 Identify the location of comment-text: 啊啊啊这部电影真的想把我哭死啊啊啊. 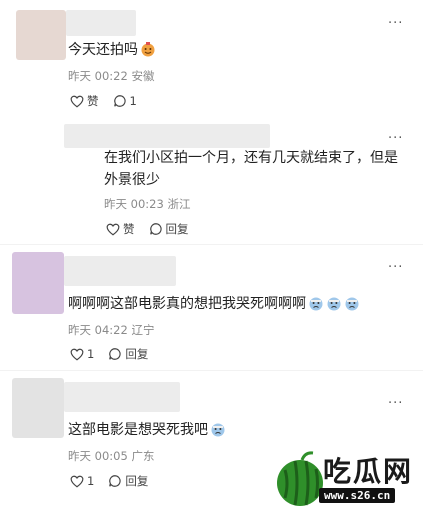
(214, 304).